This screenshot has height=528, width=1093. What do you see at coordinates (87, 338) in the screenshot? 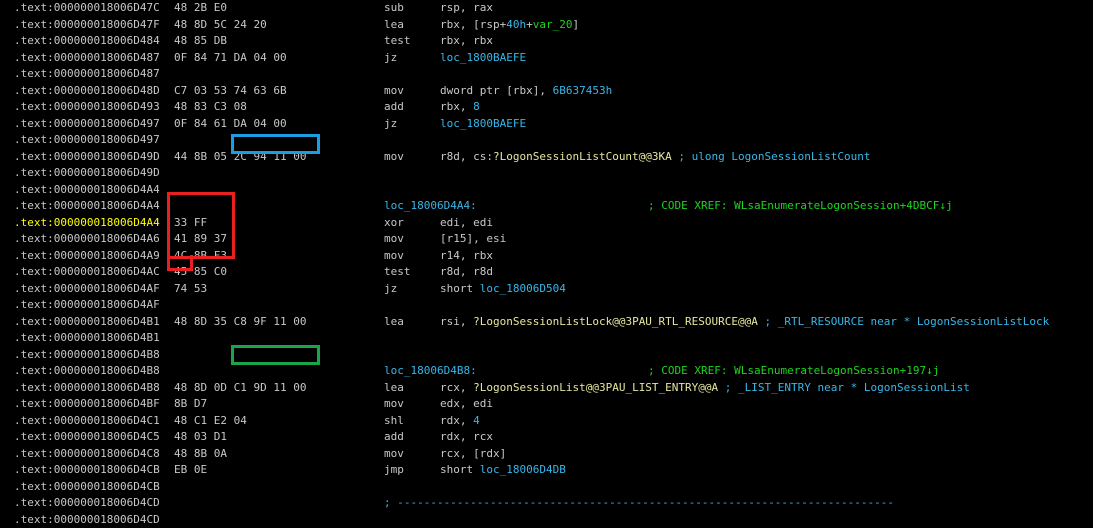
I see `address: .text:000000018006D4B1` at bounding box center [87, 338].